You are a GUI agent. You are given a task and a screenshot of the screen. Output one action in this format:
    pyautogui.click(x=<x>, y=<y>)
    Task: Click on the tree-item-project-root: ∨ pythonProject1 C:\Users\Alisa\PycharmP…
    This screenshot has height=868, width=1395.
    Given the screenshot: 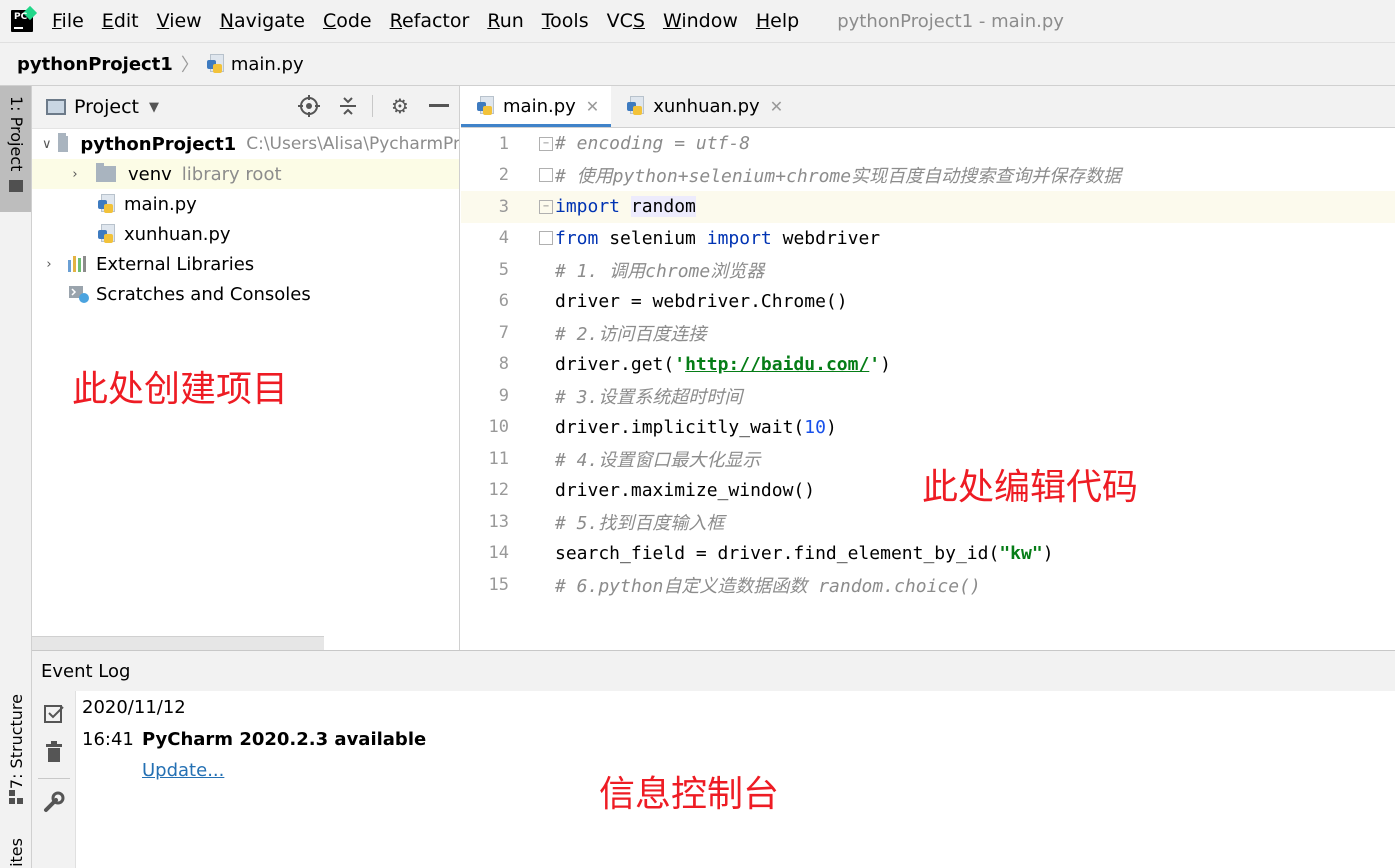 What is the action you would take?
    pyautogui.click(x=246, y=144)
    